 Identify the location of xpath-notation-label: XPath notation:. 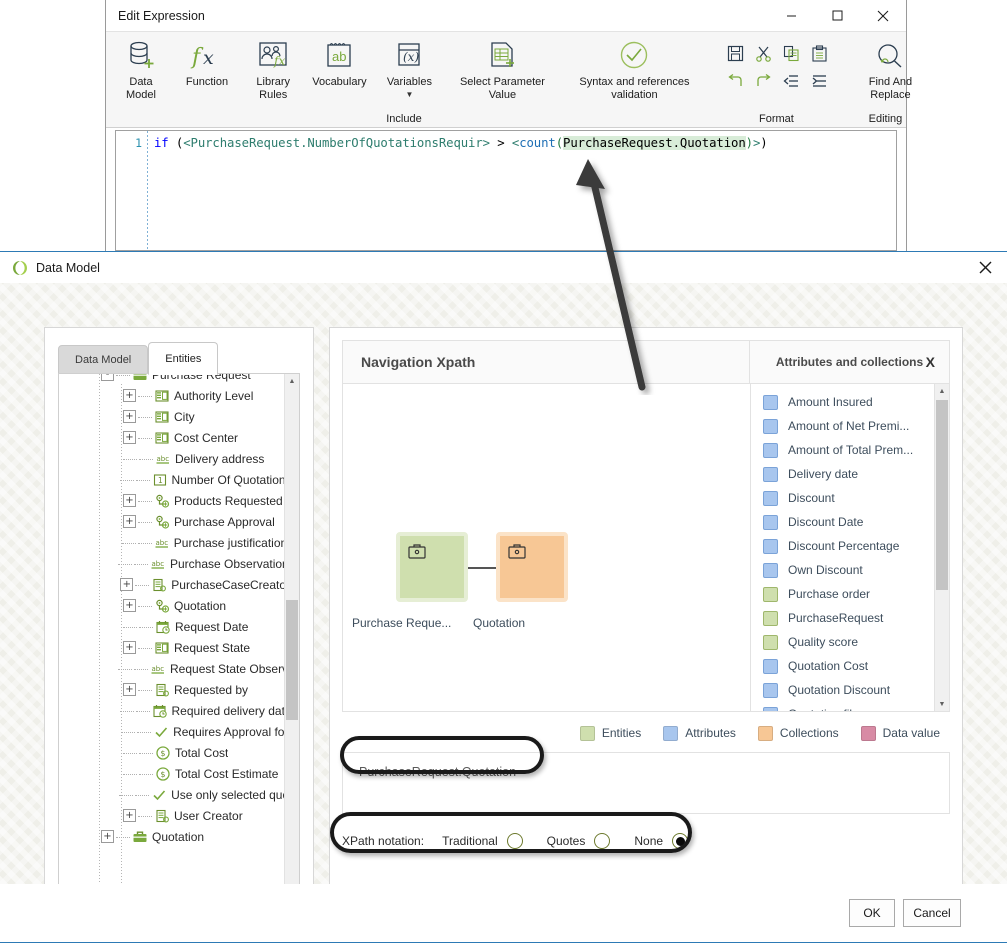
(383, 841).